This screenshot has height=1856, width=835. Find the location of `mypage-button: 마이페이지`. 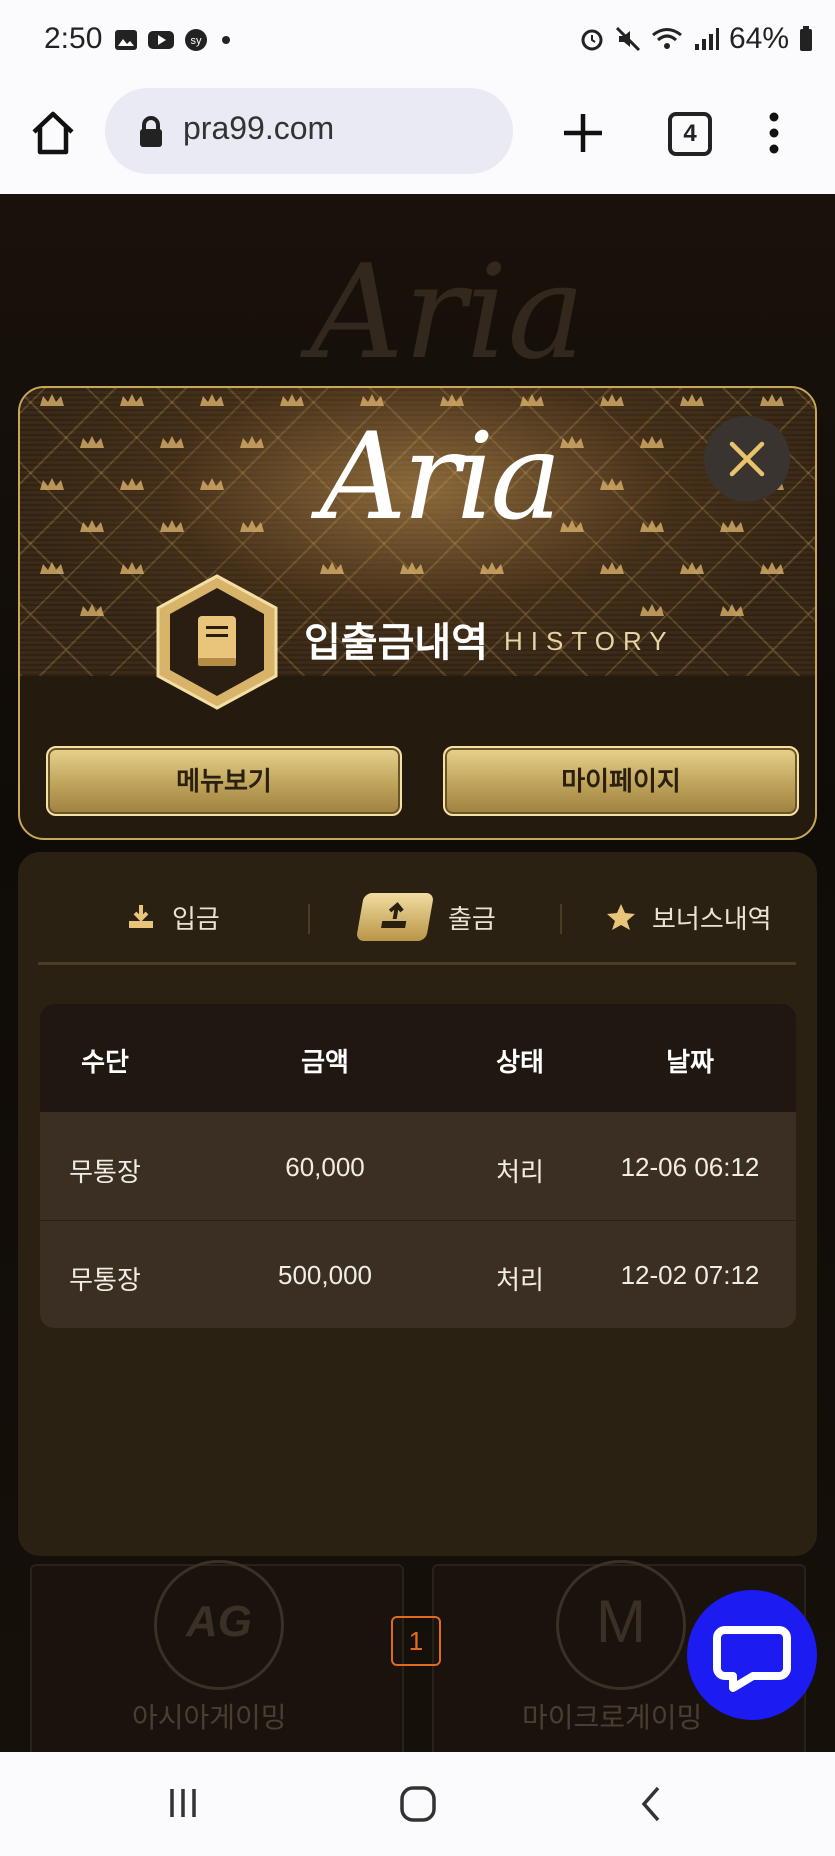

mypage-button: 마이페이지 is located at coordinates (621, 781).